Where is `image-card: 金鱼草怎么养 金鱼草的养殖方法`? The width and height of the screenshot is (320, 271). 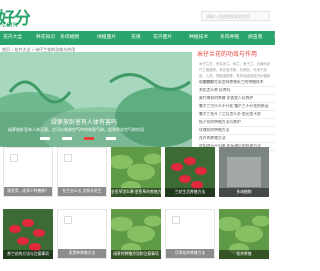
image-card: 金鱼草怎么养 金鱼草的养殖方法 is located at coordinates (136, 172).